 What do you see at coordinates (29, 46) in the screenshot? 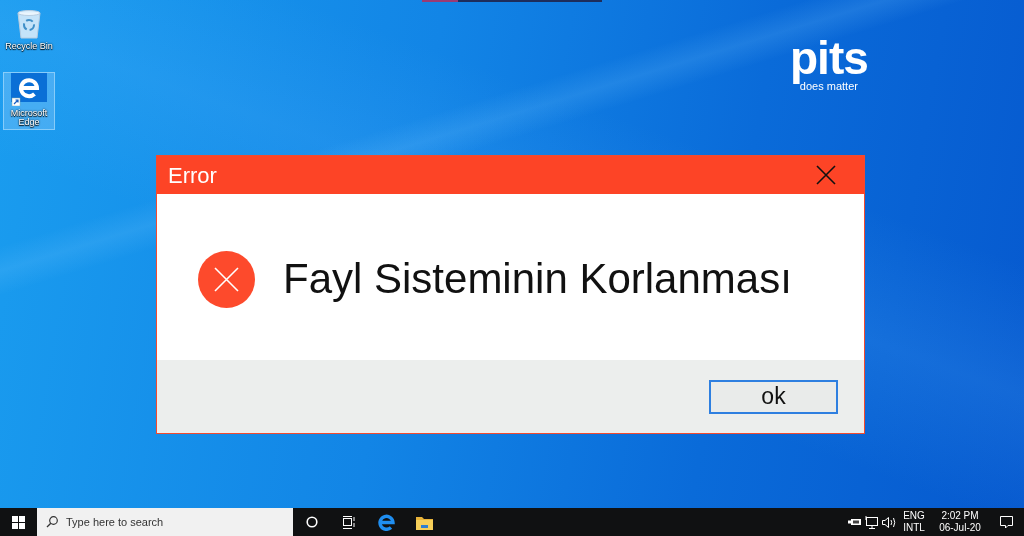
I see `shortcut-label: Recycle Bin` at bounding box center [29, 46].